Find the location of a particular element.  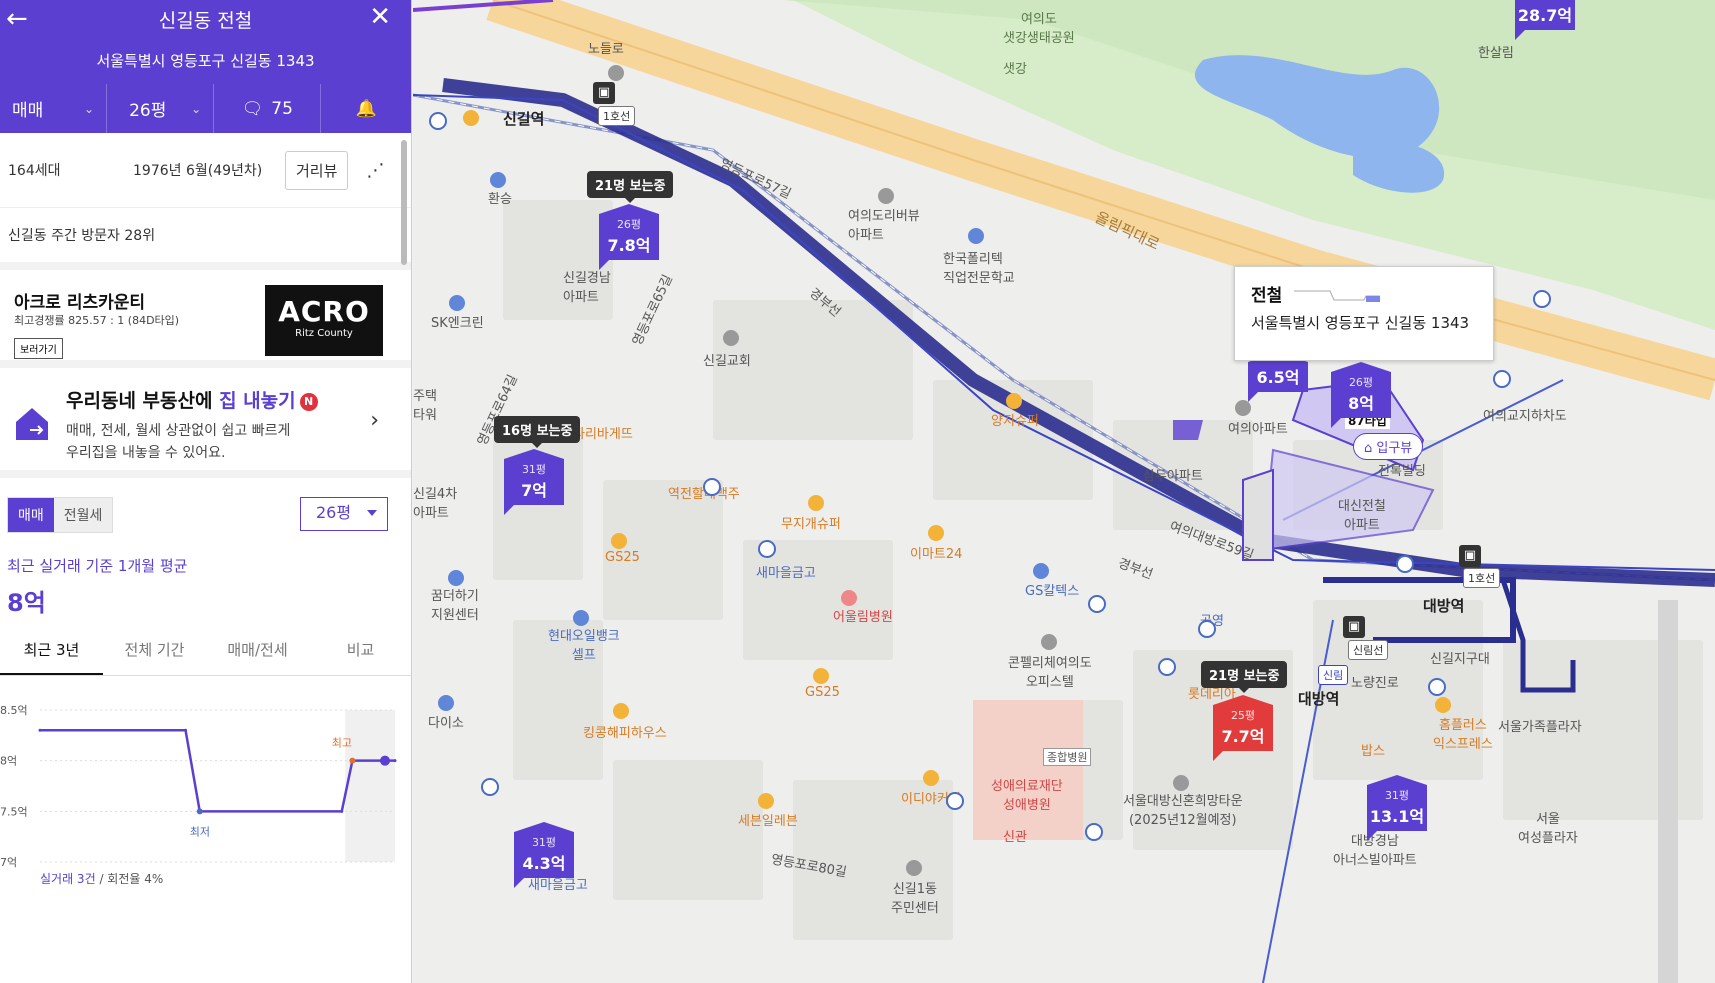

yeouido-riverview-label: 여의도리버뷰 아파트 is located at coordinates (884, 224).